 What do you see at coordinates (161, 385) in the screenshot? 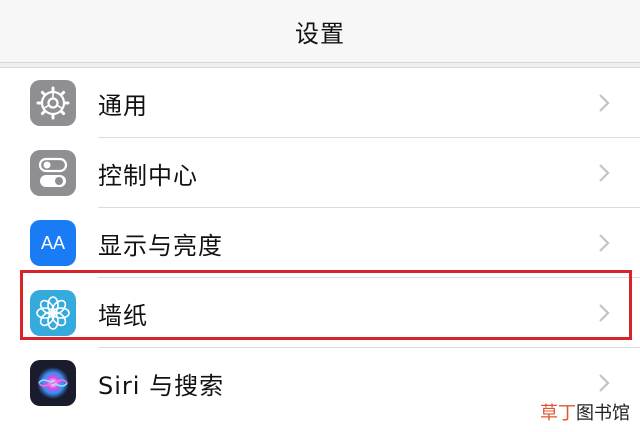
I see `settings-row-label: Siri 与搜索` at bounding box center [161, 385].